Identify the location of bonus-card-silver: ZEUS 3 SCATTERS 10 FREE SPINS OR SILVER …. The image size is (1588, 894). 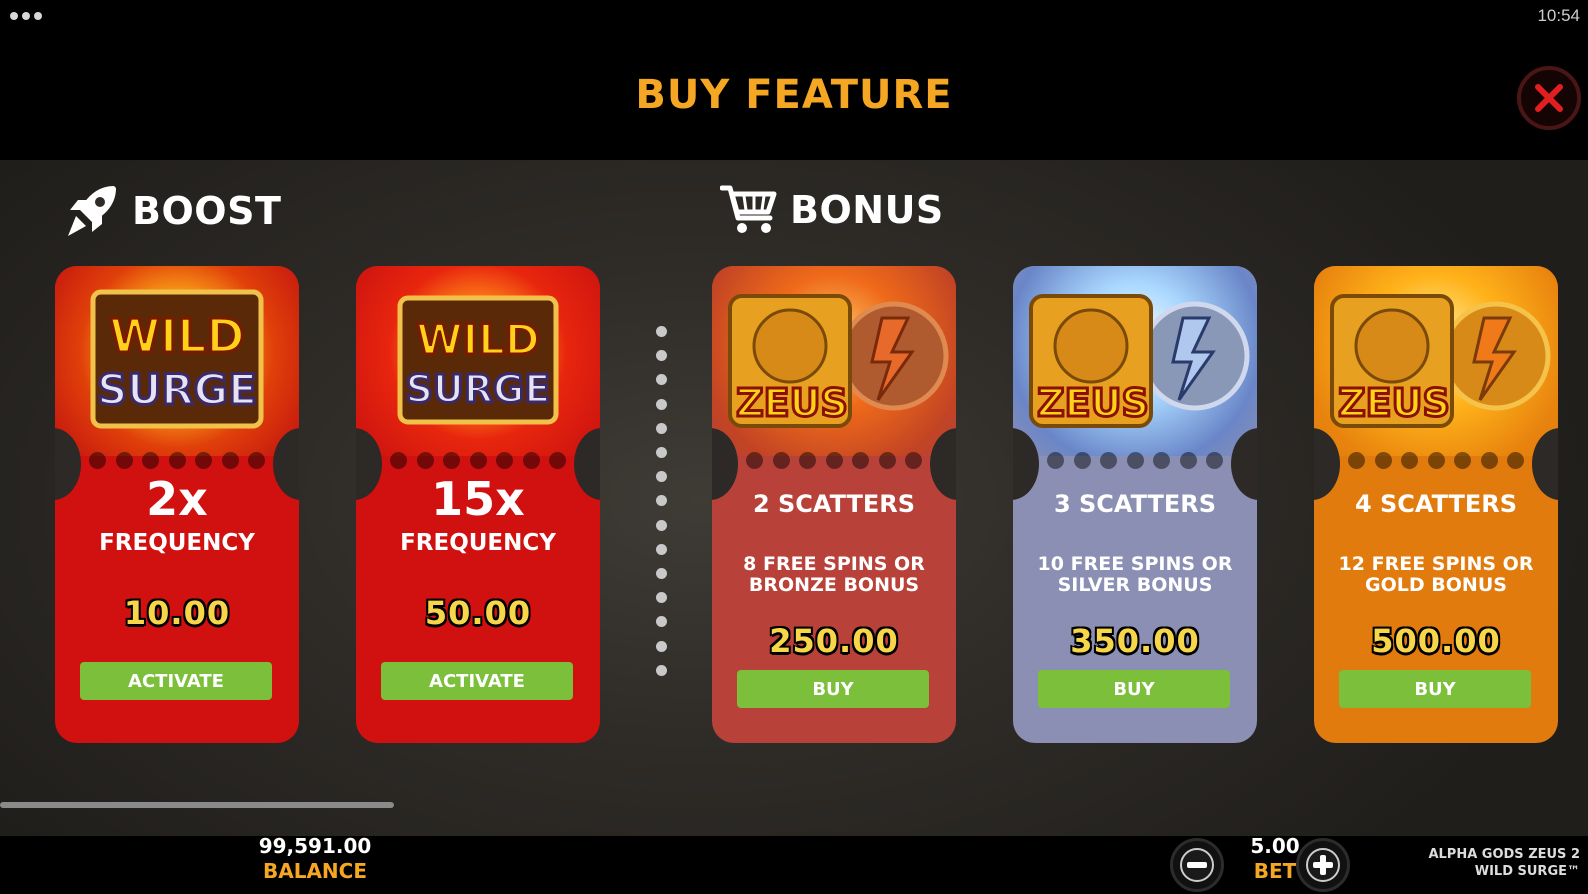
(1135, 504).